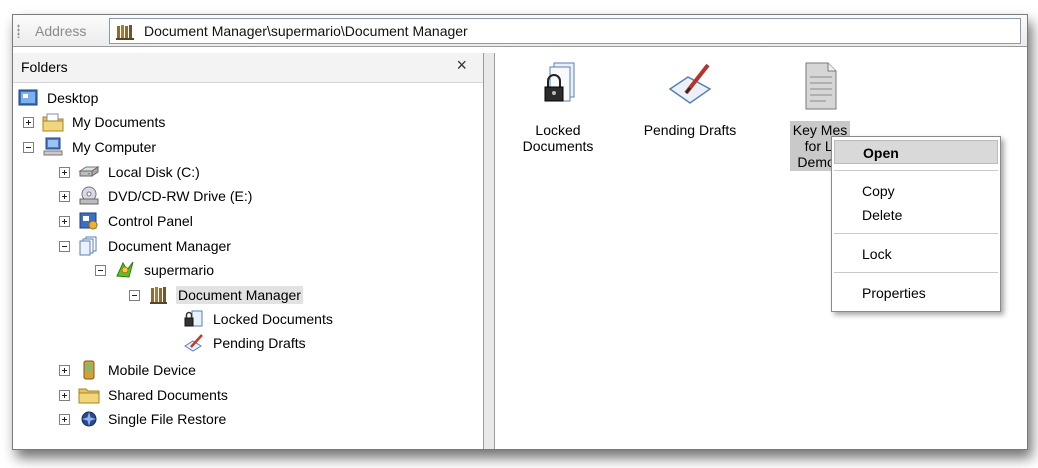  I want to click on tree-item-local-disk: Local Disk (C:), so click(130, 172).